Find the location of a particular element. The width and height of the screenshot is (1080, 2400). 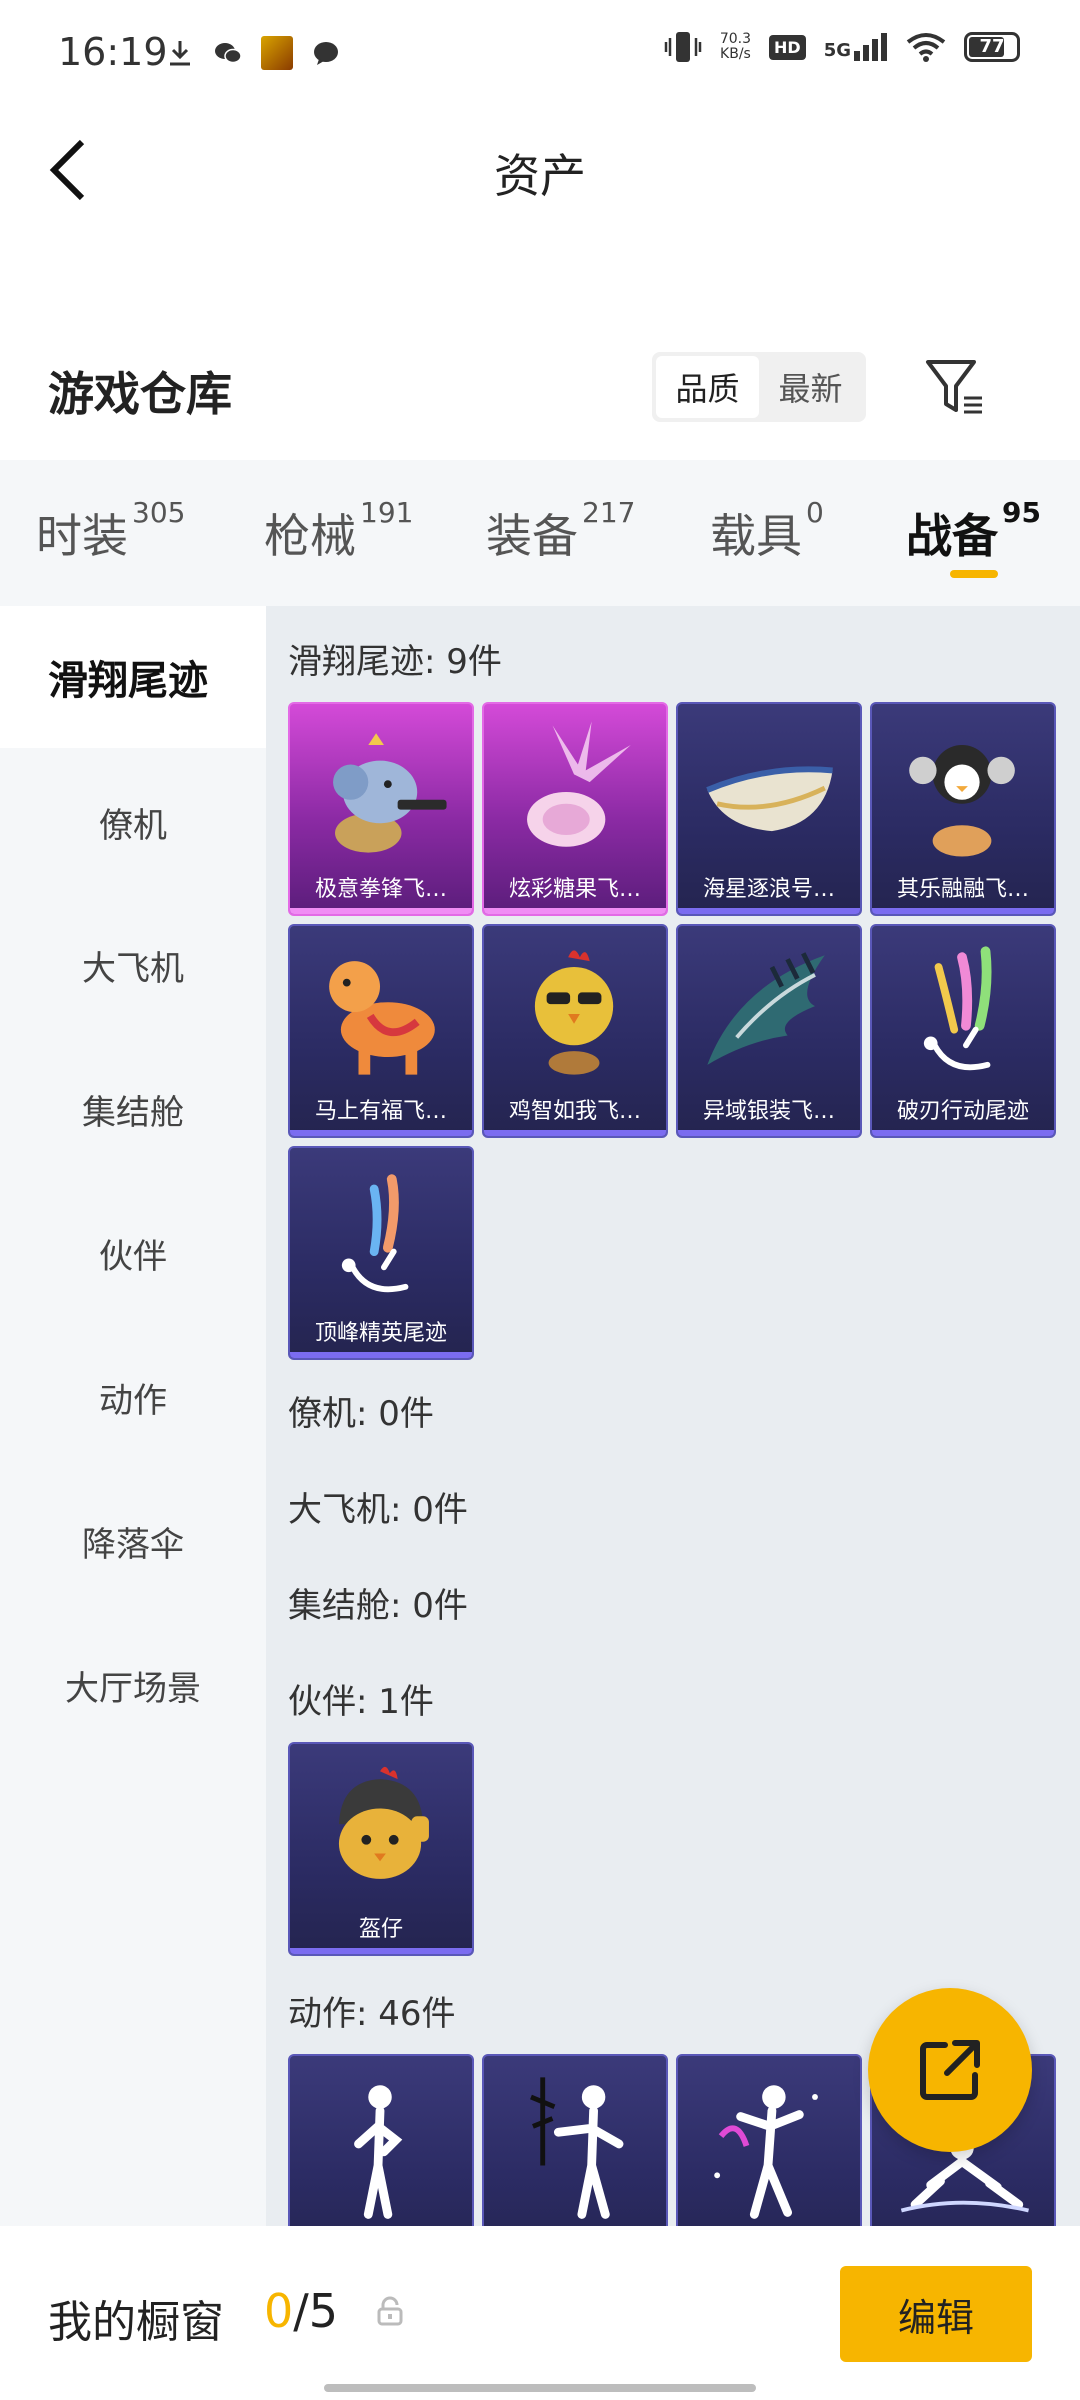

page-title: 资产 is located at coordinates (540, 176).